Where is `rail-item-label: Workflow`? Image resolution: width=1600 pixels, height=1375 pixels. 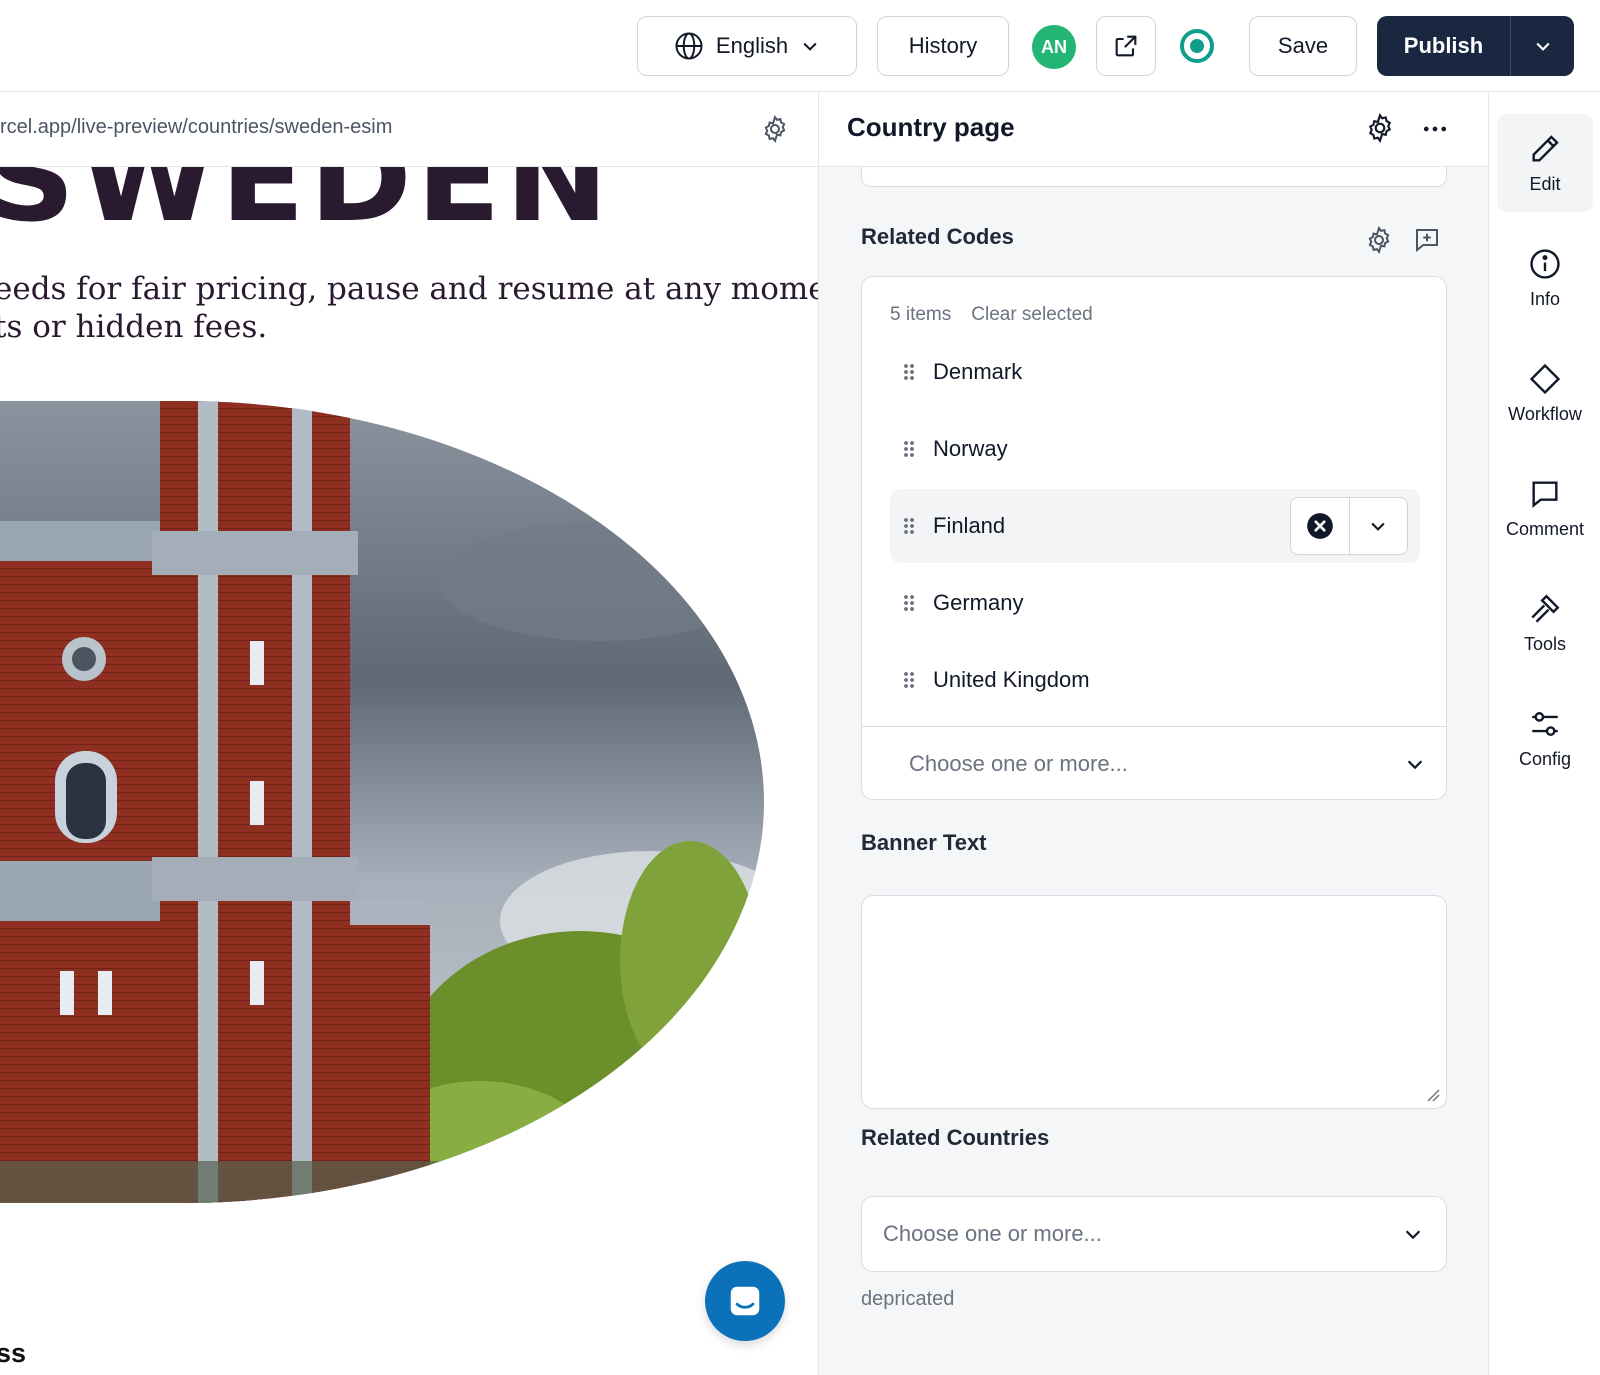
rail-item-label: Workflow is located at coordinates (1545, 413).